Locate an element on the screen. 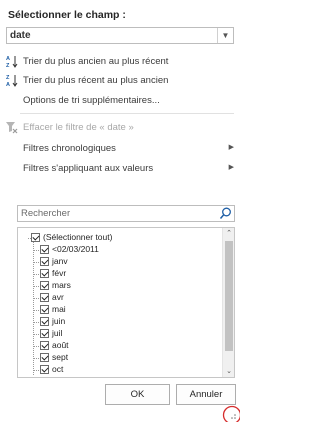  select-all-label: (Sélectionner tout) is located at coordinates (78, 237).